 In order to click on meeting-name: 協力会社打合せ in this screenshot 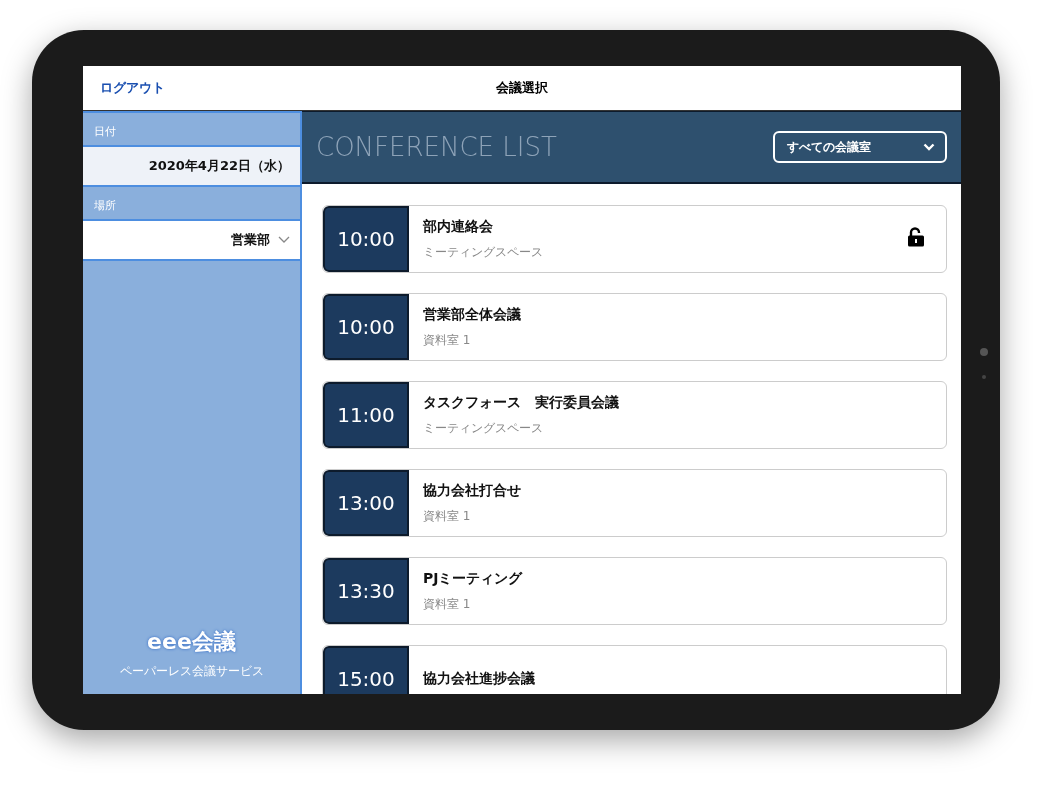, I will do `click(472, 490)`.